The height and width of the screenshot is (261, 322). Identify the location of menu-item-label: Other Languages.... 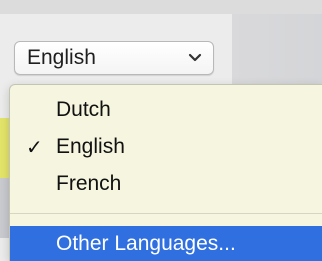
(146, 243).